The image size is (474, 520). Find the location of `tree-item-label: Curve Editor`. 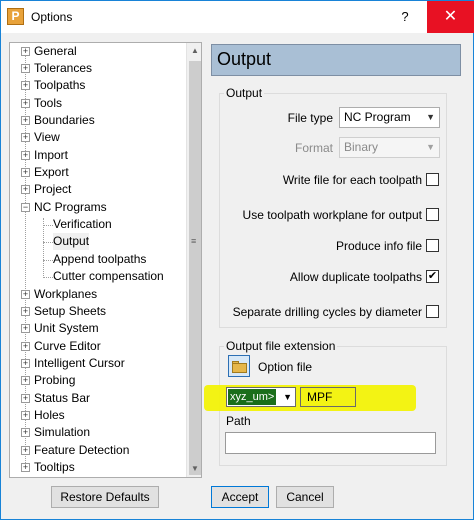

tree-item-label: Curve Editor is located at coordinates (67, 346).